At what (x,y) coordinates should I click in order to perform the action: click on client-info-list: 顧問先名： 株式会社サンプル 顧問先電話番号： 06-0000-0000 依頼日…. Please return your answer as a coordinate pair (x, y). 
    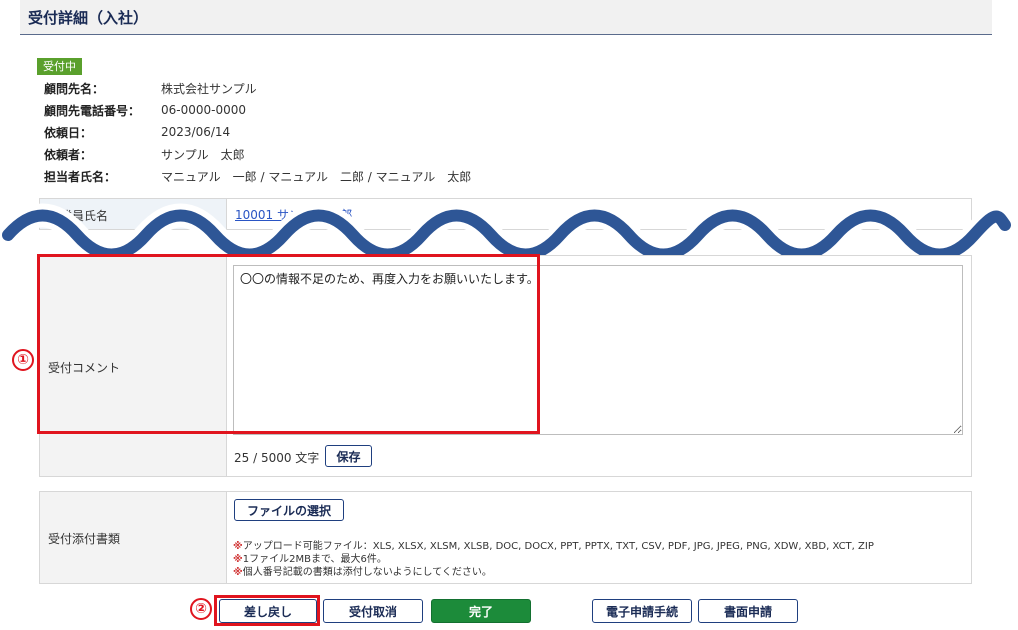
    Looking at the image, I should click on (257, 132).